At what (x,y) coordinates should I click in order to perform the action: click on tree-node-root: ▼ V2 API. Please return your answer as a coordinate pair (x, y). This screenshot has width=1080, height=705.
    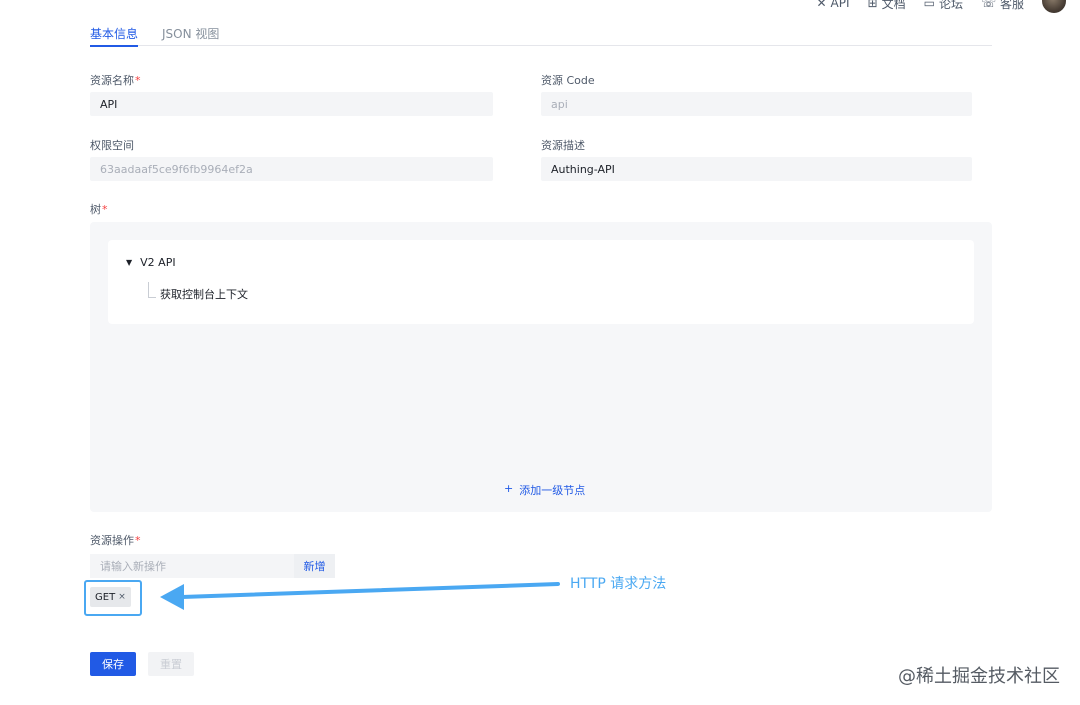
    Looking at the image, I should click on (151, 262).